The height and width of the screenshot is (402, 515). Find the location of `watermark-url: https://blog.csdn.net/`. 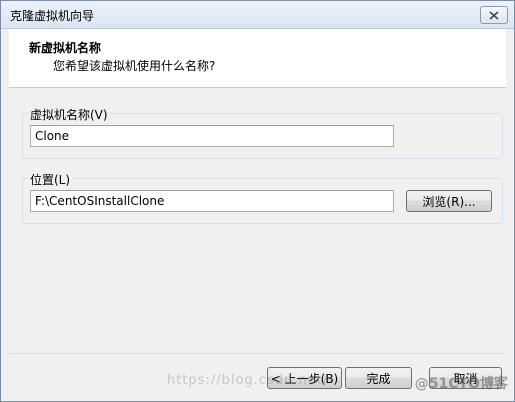

watermark-url: https://blog.csdn.net/ is located at coordinates (248, 380).